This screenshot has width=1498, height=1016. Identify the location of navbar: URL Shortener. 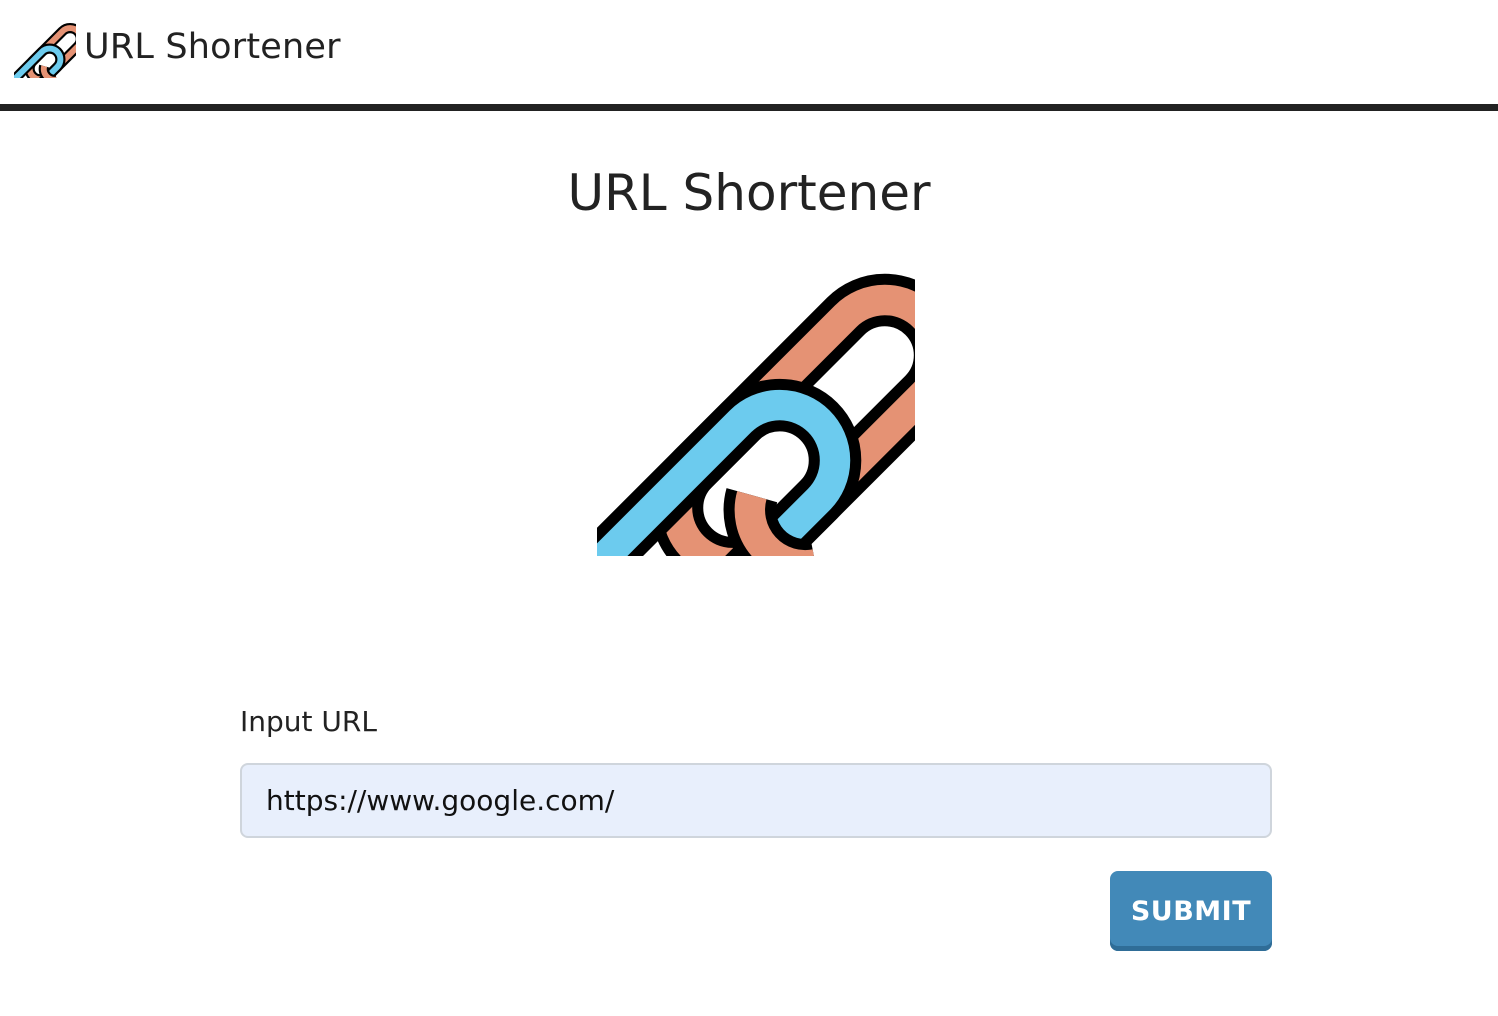
(749, 55).